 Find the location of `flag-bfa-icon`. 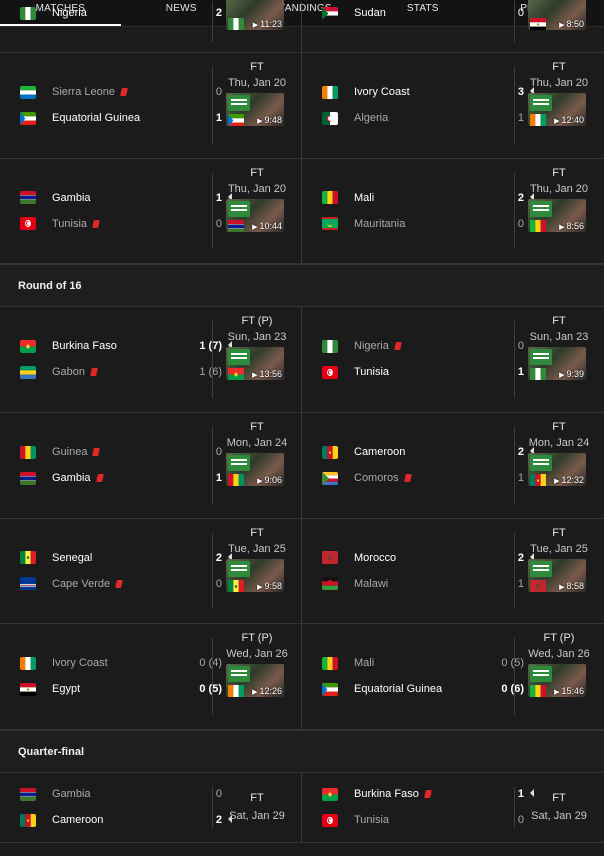

flag-bfa-icon is located at coordinates (330, 794).